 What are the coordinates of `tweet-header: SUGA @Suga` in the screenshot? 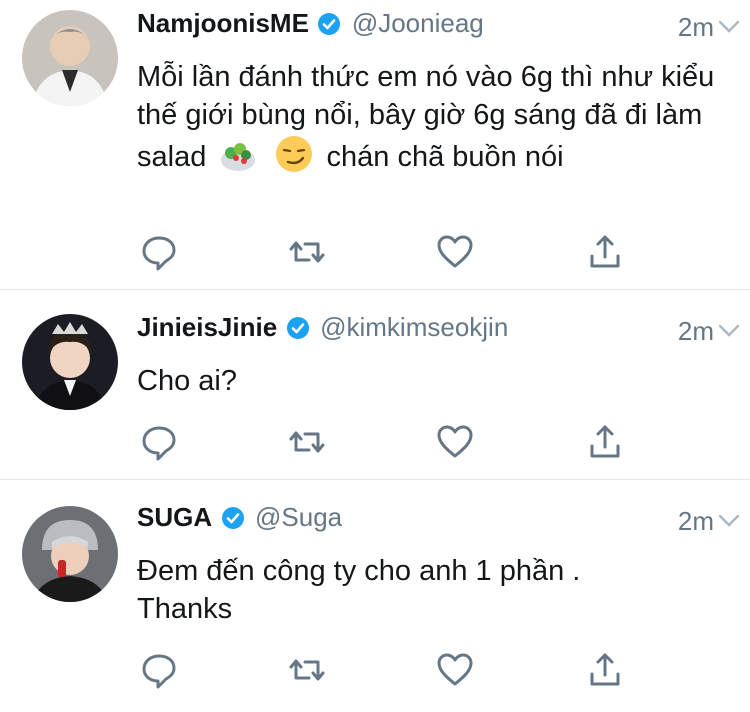 It's located at (239, 522).